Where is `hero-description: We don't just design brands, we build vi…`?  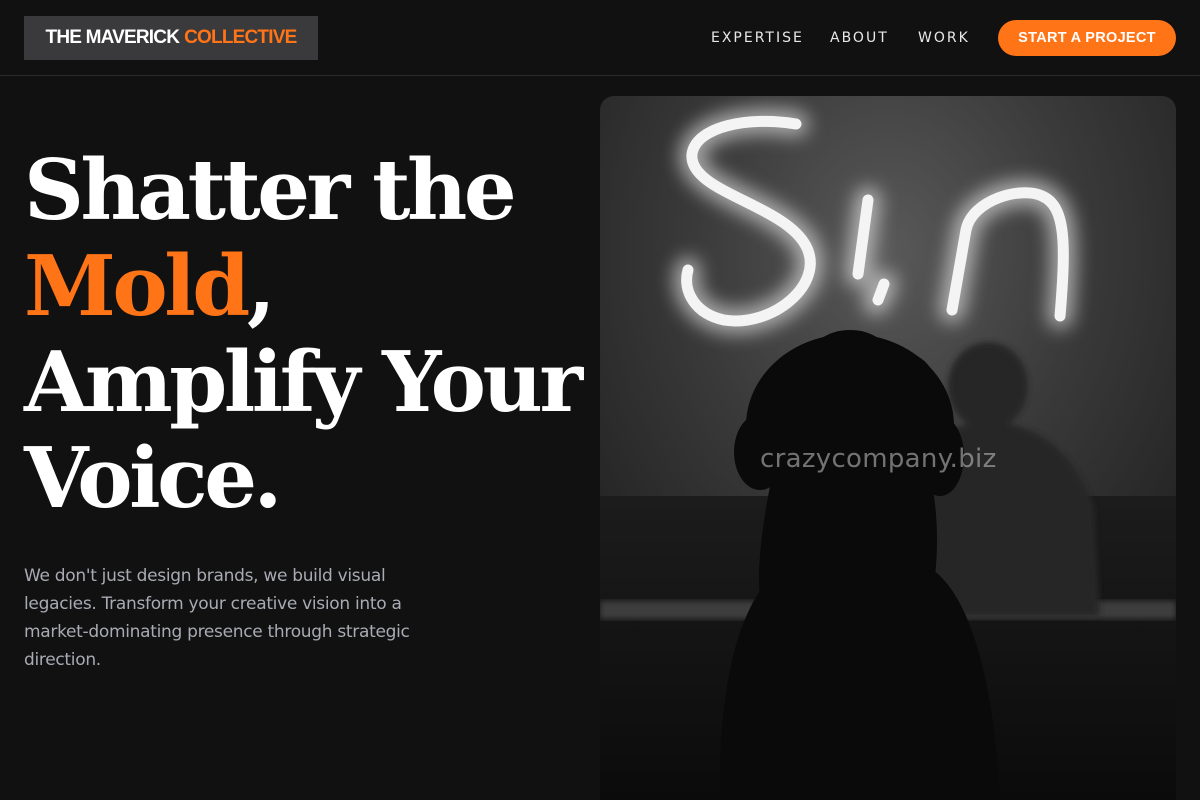
hero-description: We don't just design brands, we build vi… is located at coordinates (217, 618).